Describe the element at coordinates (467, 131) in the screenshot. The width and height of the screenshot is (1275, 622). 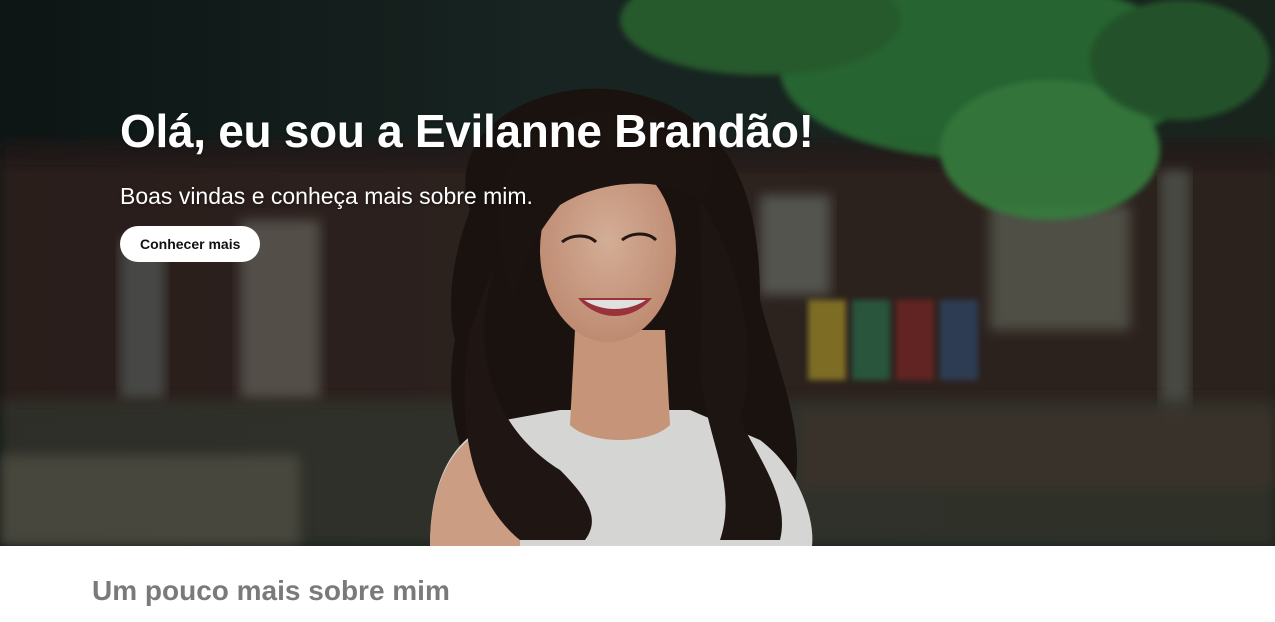
I see `hero-title: Olá, eu sou a Evilanne Brandão!` at that location.